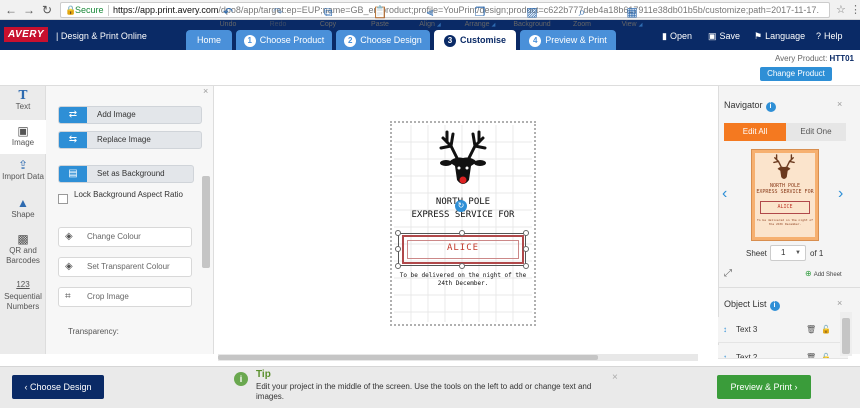 This screenshot has width=860, height=408. What do you see at coordinates (292, 40) in the screenshot?
I see `tab-label: Choose Product` at bounding box center [292, 40].